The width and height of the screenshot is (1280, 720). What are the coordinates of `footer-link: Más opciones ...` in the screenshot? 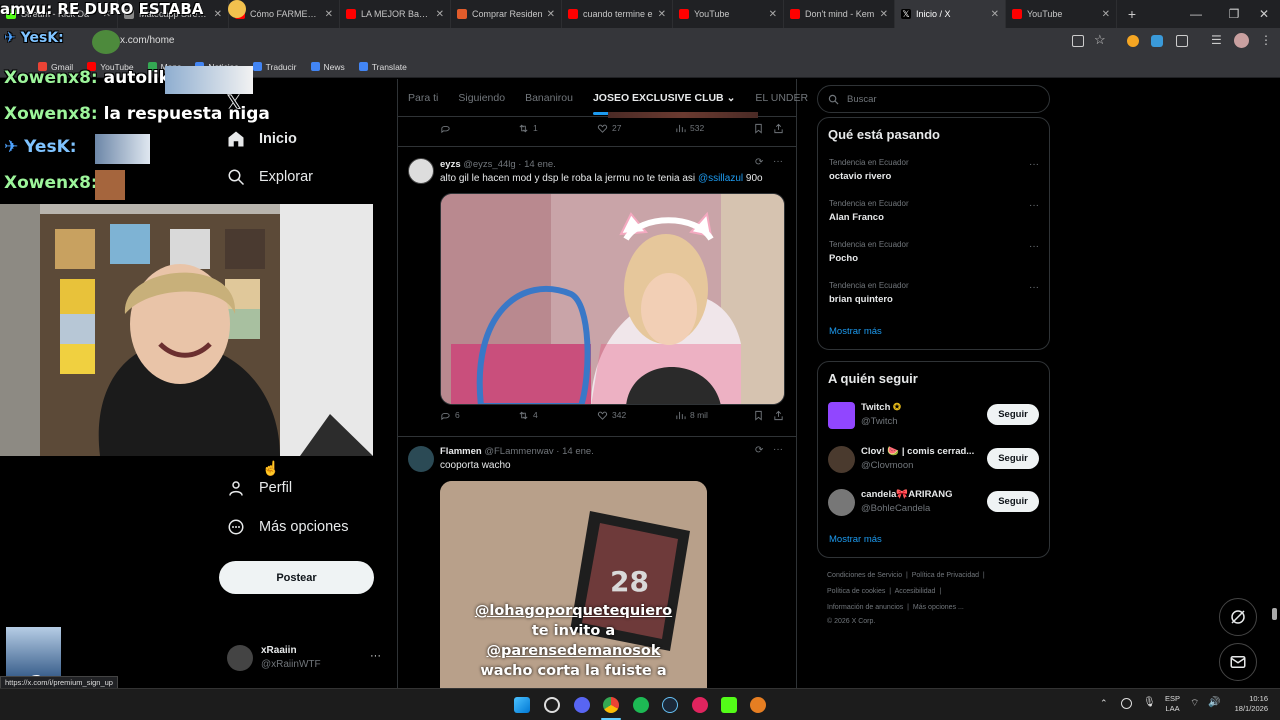 It's located at (938, 607).